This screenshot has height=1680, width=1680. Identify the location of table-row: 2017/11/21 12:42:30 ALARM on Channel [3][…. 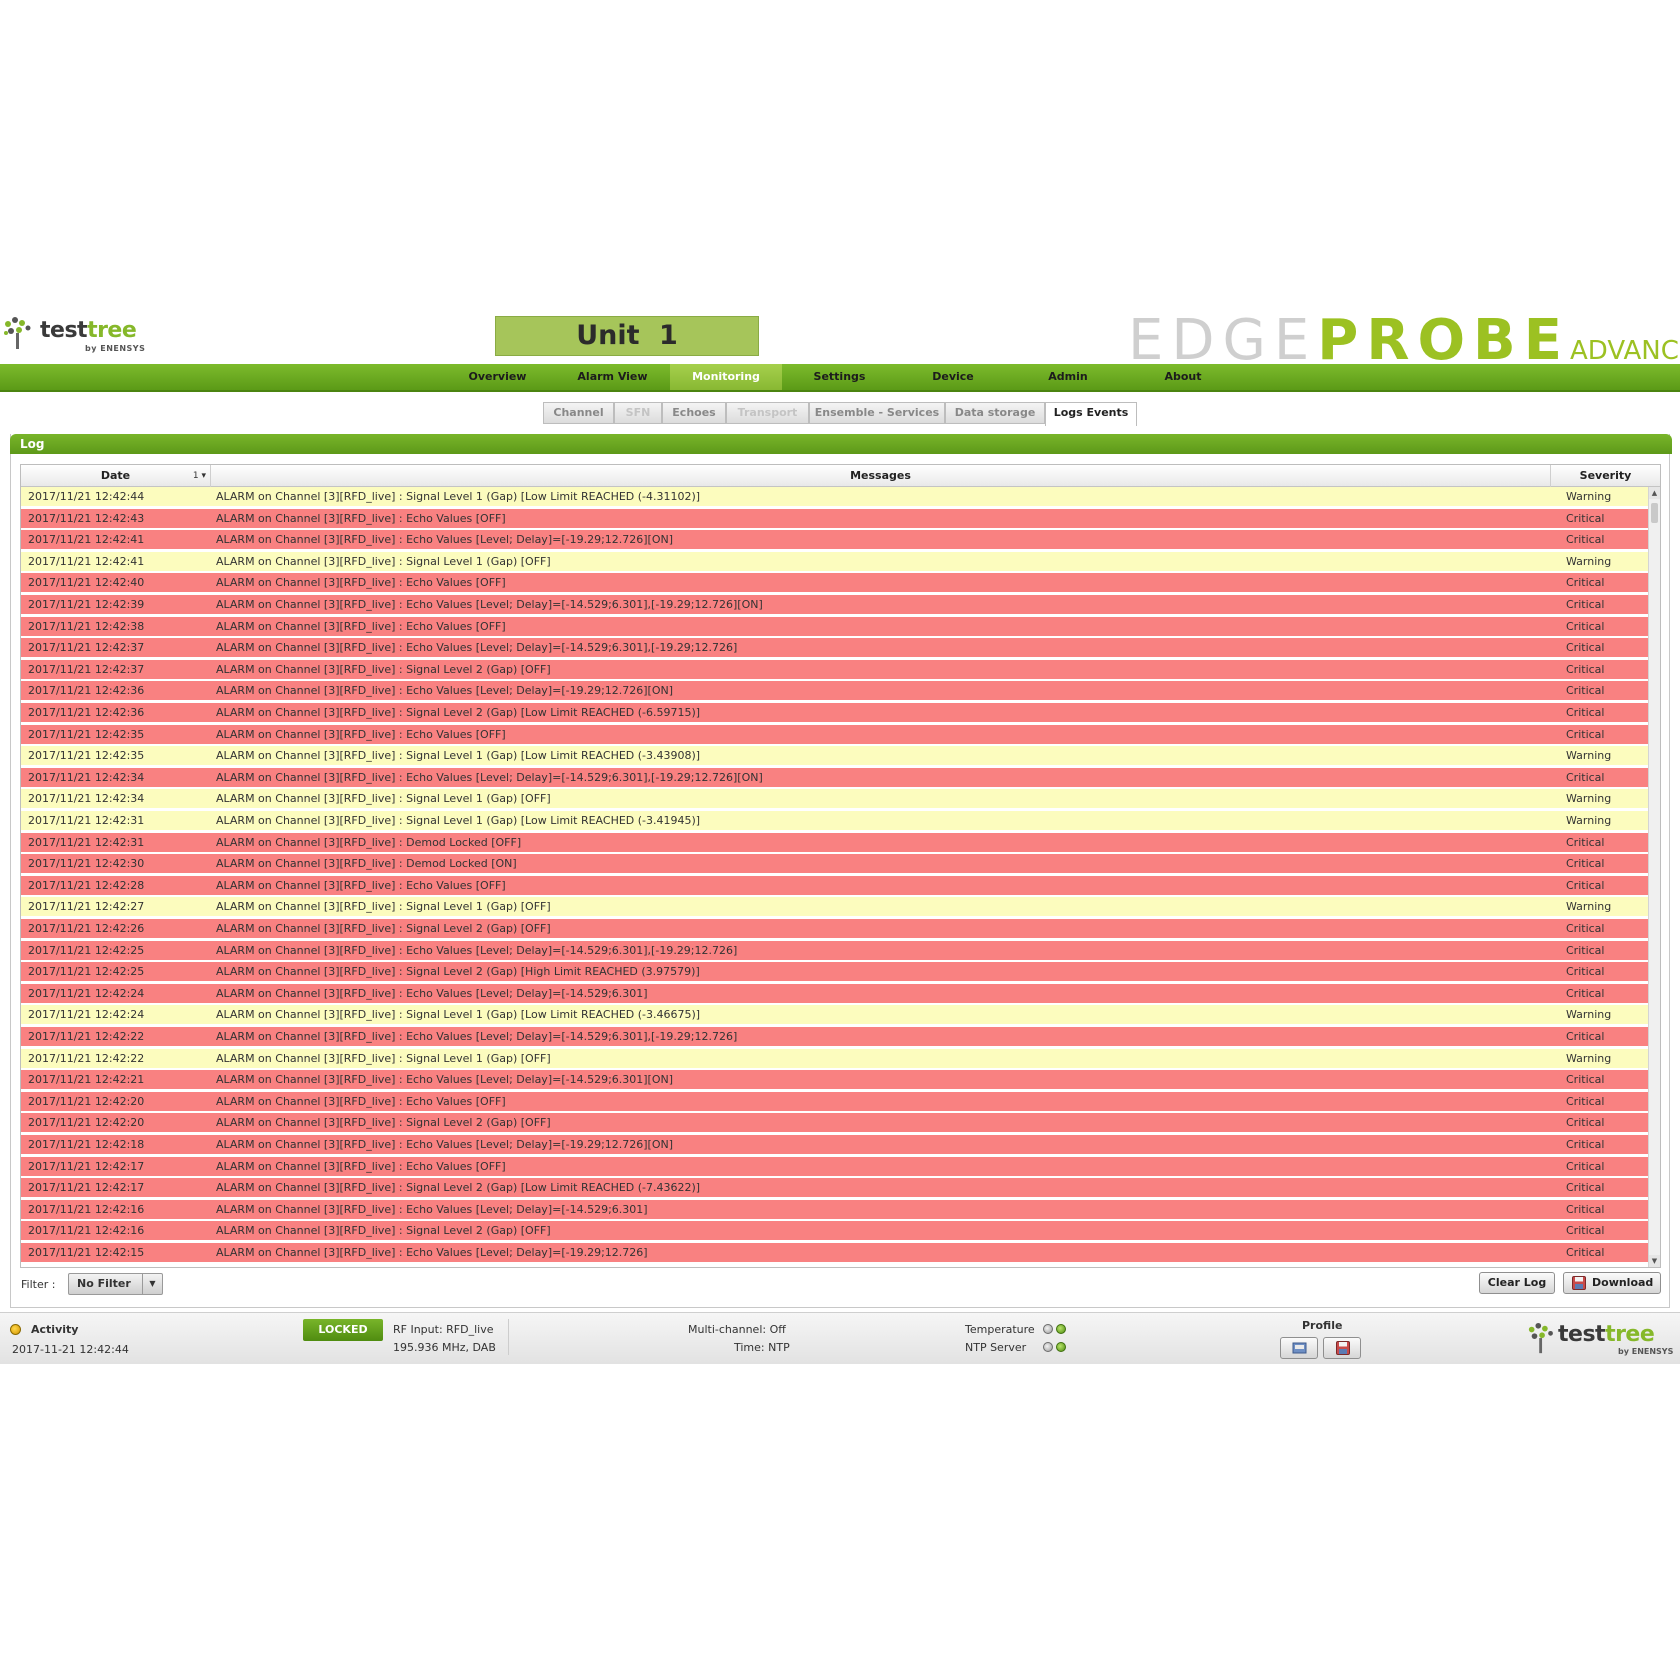
(834, 864).